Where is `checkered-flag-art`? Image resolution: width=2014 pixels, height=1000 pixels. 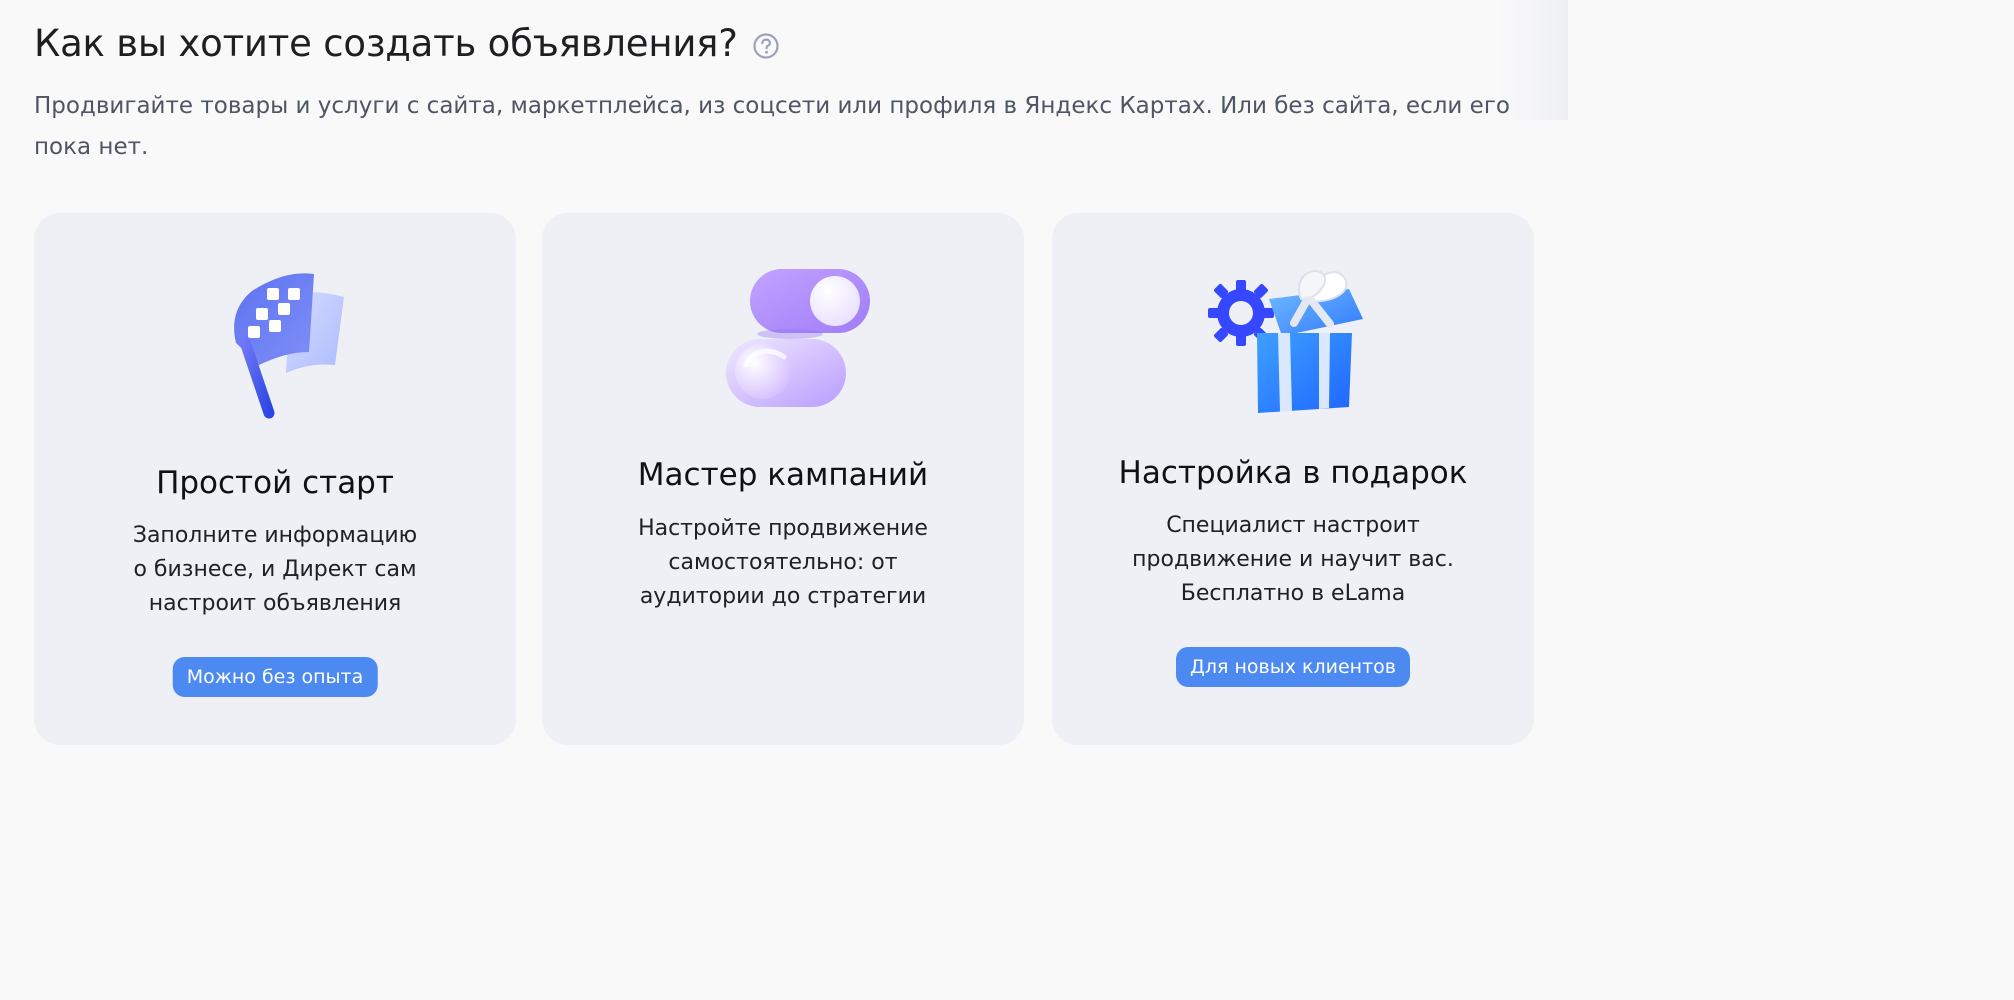
checkered-flag-art is located at coordinates (289, 346).